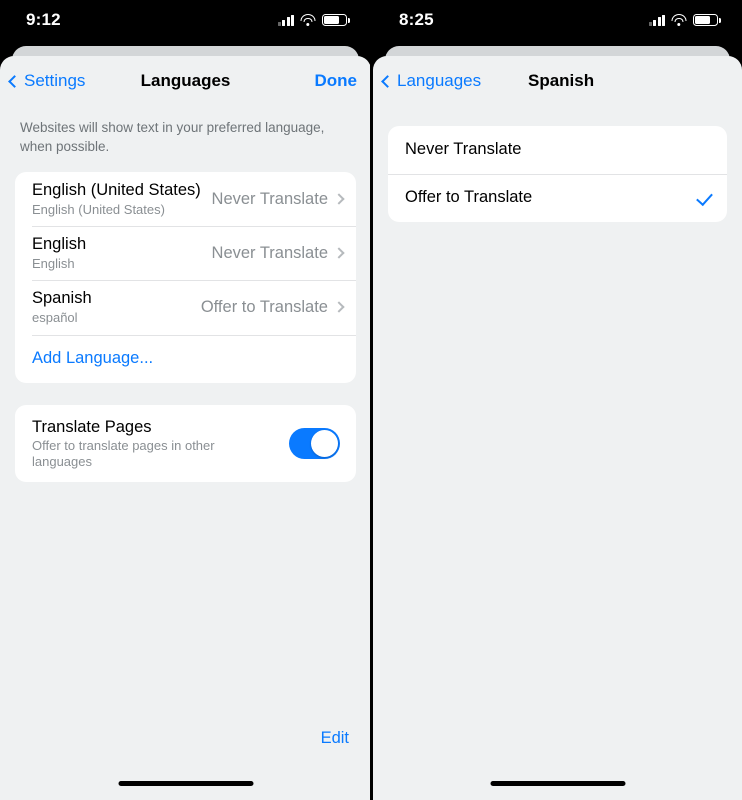  Describe the element at coordinates (705, 198) in the screenshot. I see `checkmark-icon` at that location.